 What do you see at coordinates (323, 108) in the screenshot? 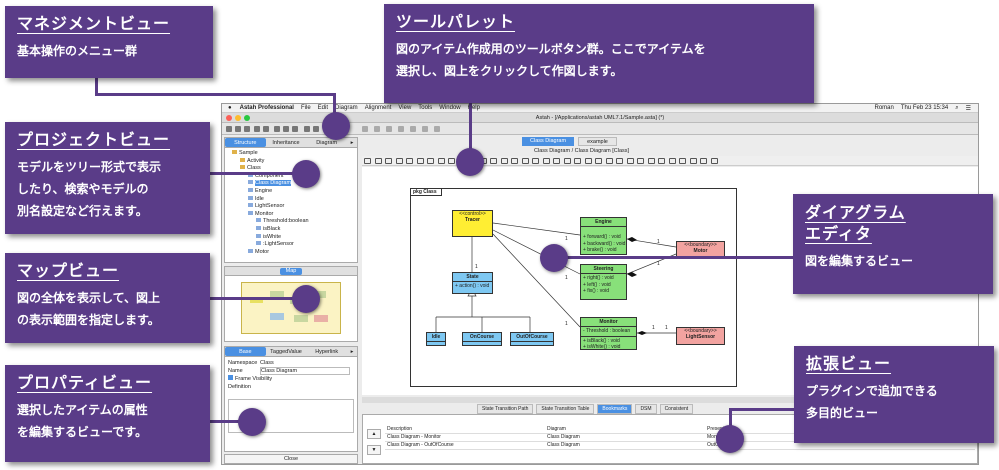
I see `menu-edit: Edit` at bounding box center [323, 108].